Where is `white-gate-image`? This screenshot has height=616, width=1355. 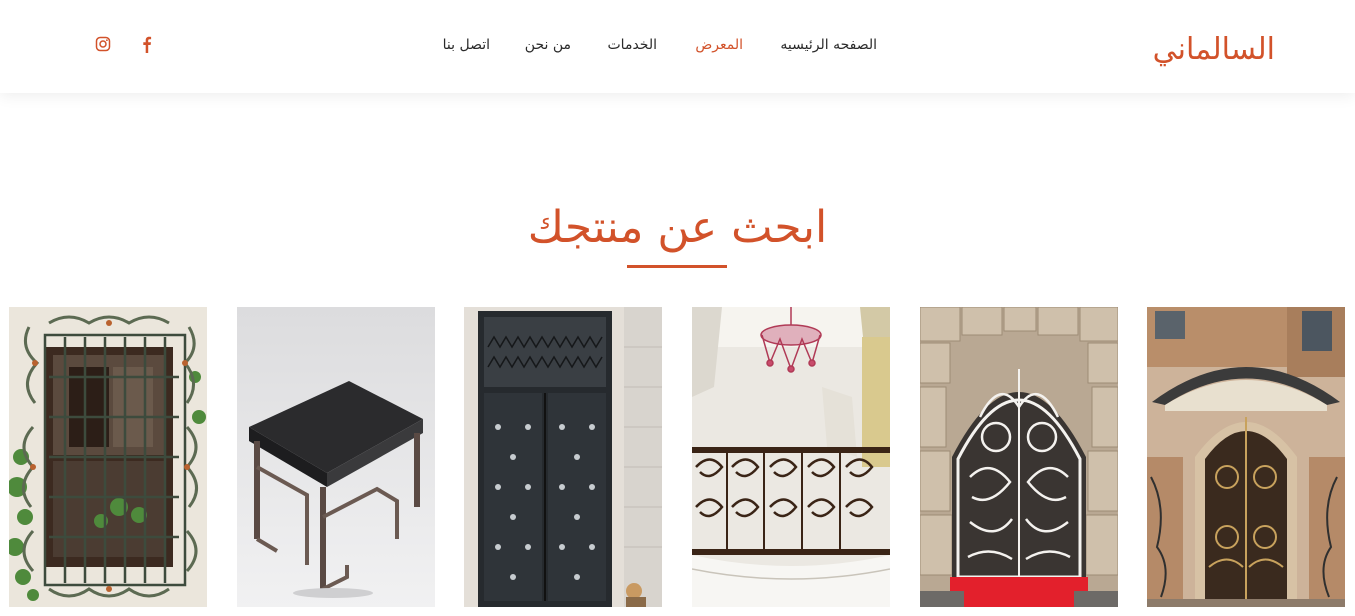
white-gate-image is located at coordinates (1019, 457).